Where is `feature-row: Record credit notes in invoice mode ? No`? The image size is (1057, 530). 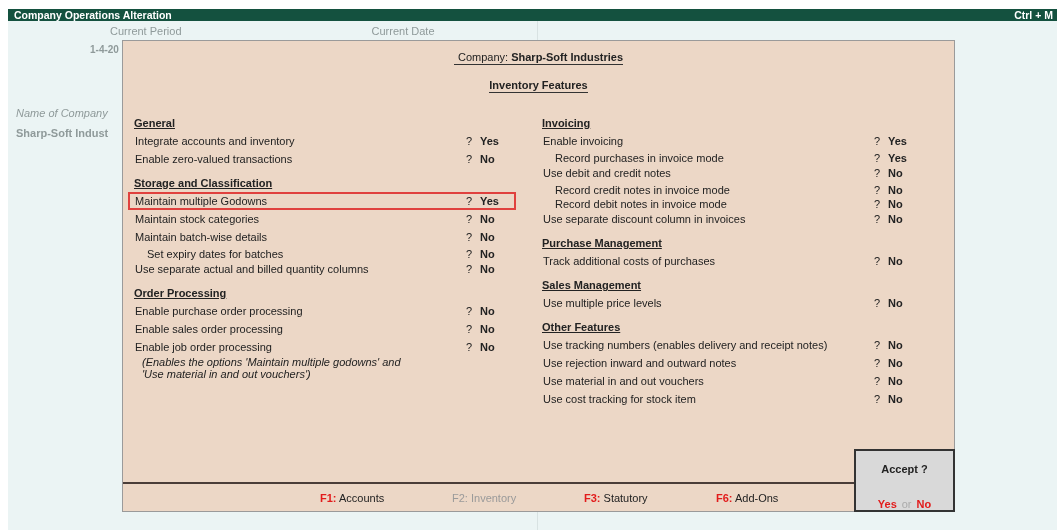 feature-row: Record credit notes in invoice mode ? No is located at coordinates (730, 189).